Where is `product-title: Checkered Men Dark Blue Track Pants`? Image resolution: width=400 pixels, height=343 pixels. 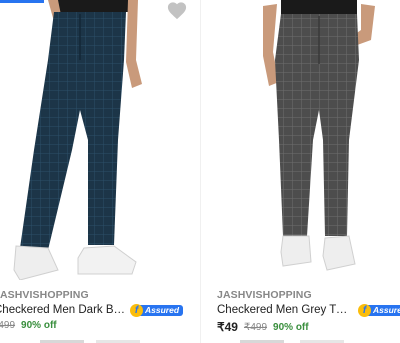
product-title: Checkered Men Dark Blue Track Pants is located at coordinates (63, 310).